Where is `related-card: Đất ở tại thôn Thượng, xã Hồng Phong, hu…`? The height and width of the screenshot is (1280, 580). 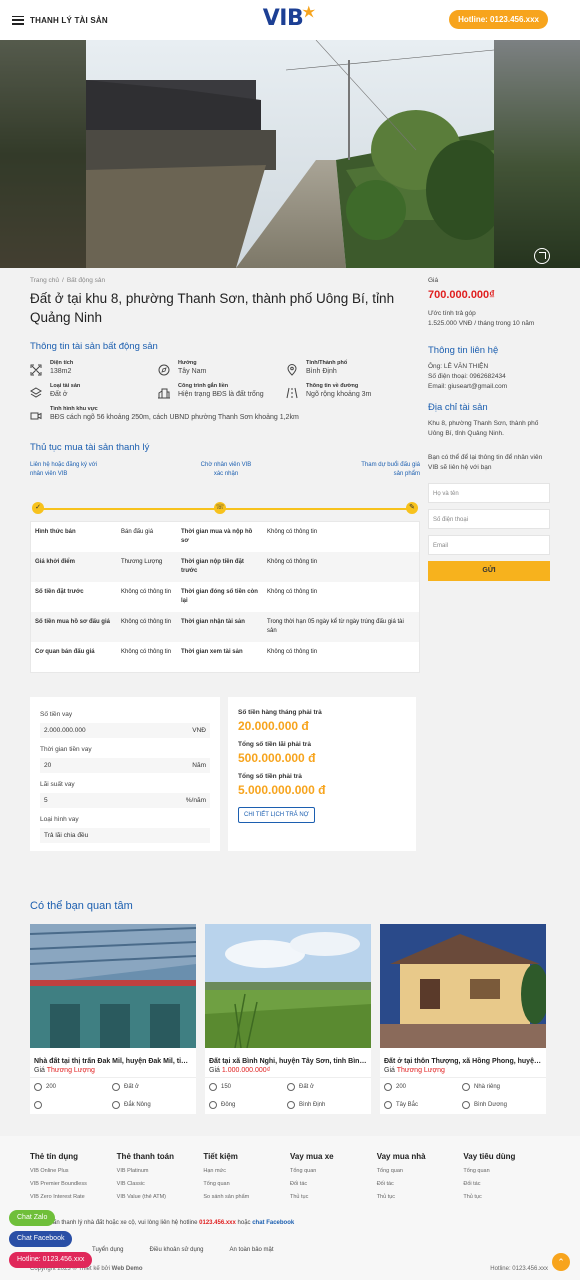 related-card: Đất ở tại thôn Thượng, xã Hồng Phong, hu… is located at coordinates (464, 1019).